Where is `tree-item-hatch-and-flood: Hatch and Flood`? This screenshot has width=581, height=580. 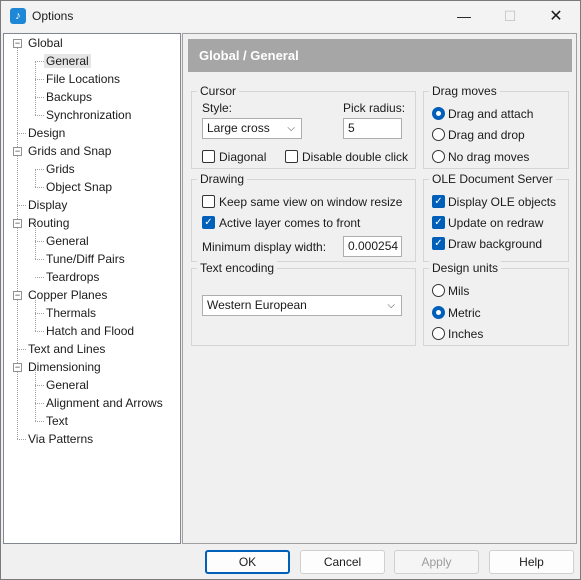 tree-item-hatch-and-flood: Hatch and Flood is located at coordinates (90, 331).